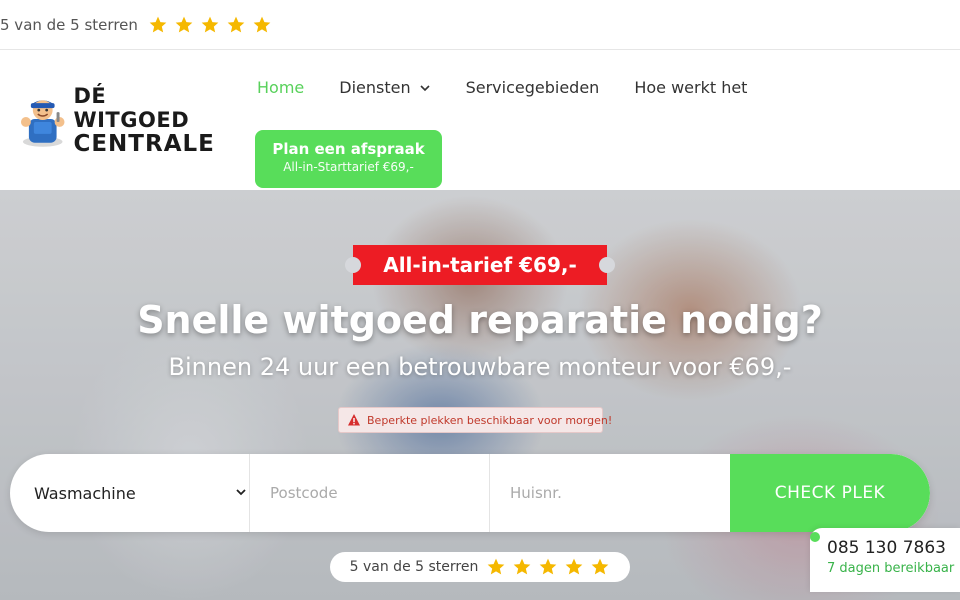  I want to click on availability-text: 7 dagen bereikbaar, so click(891, 568).